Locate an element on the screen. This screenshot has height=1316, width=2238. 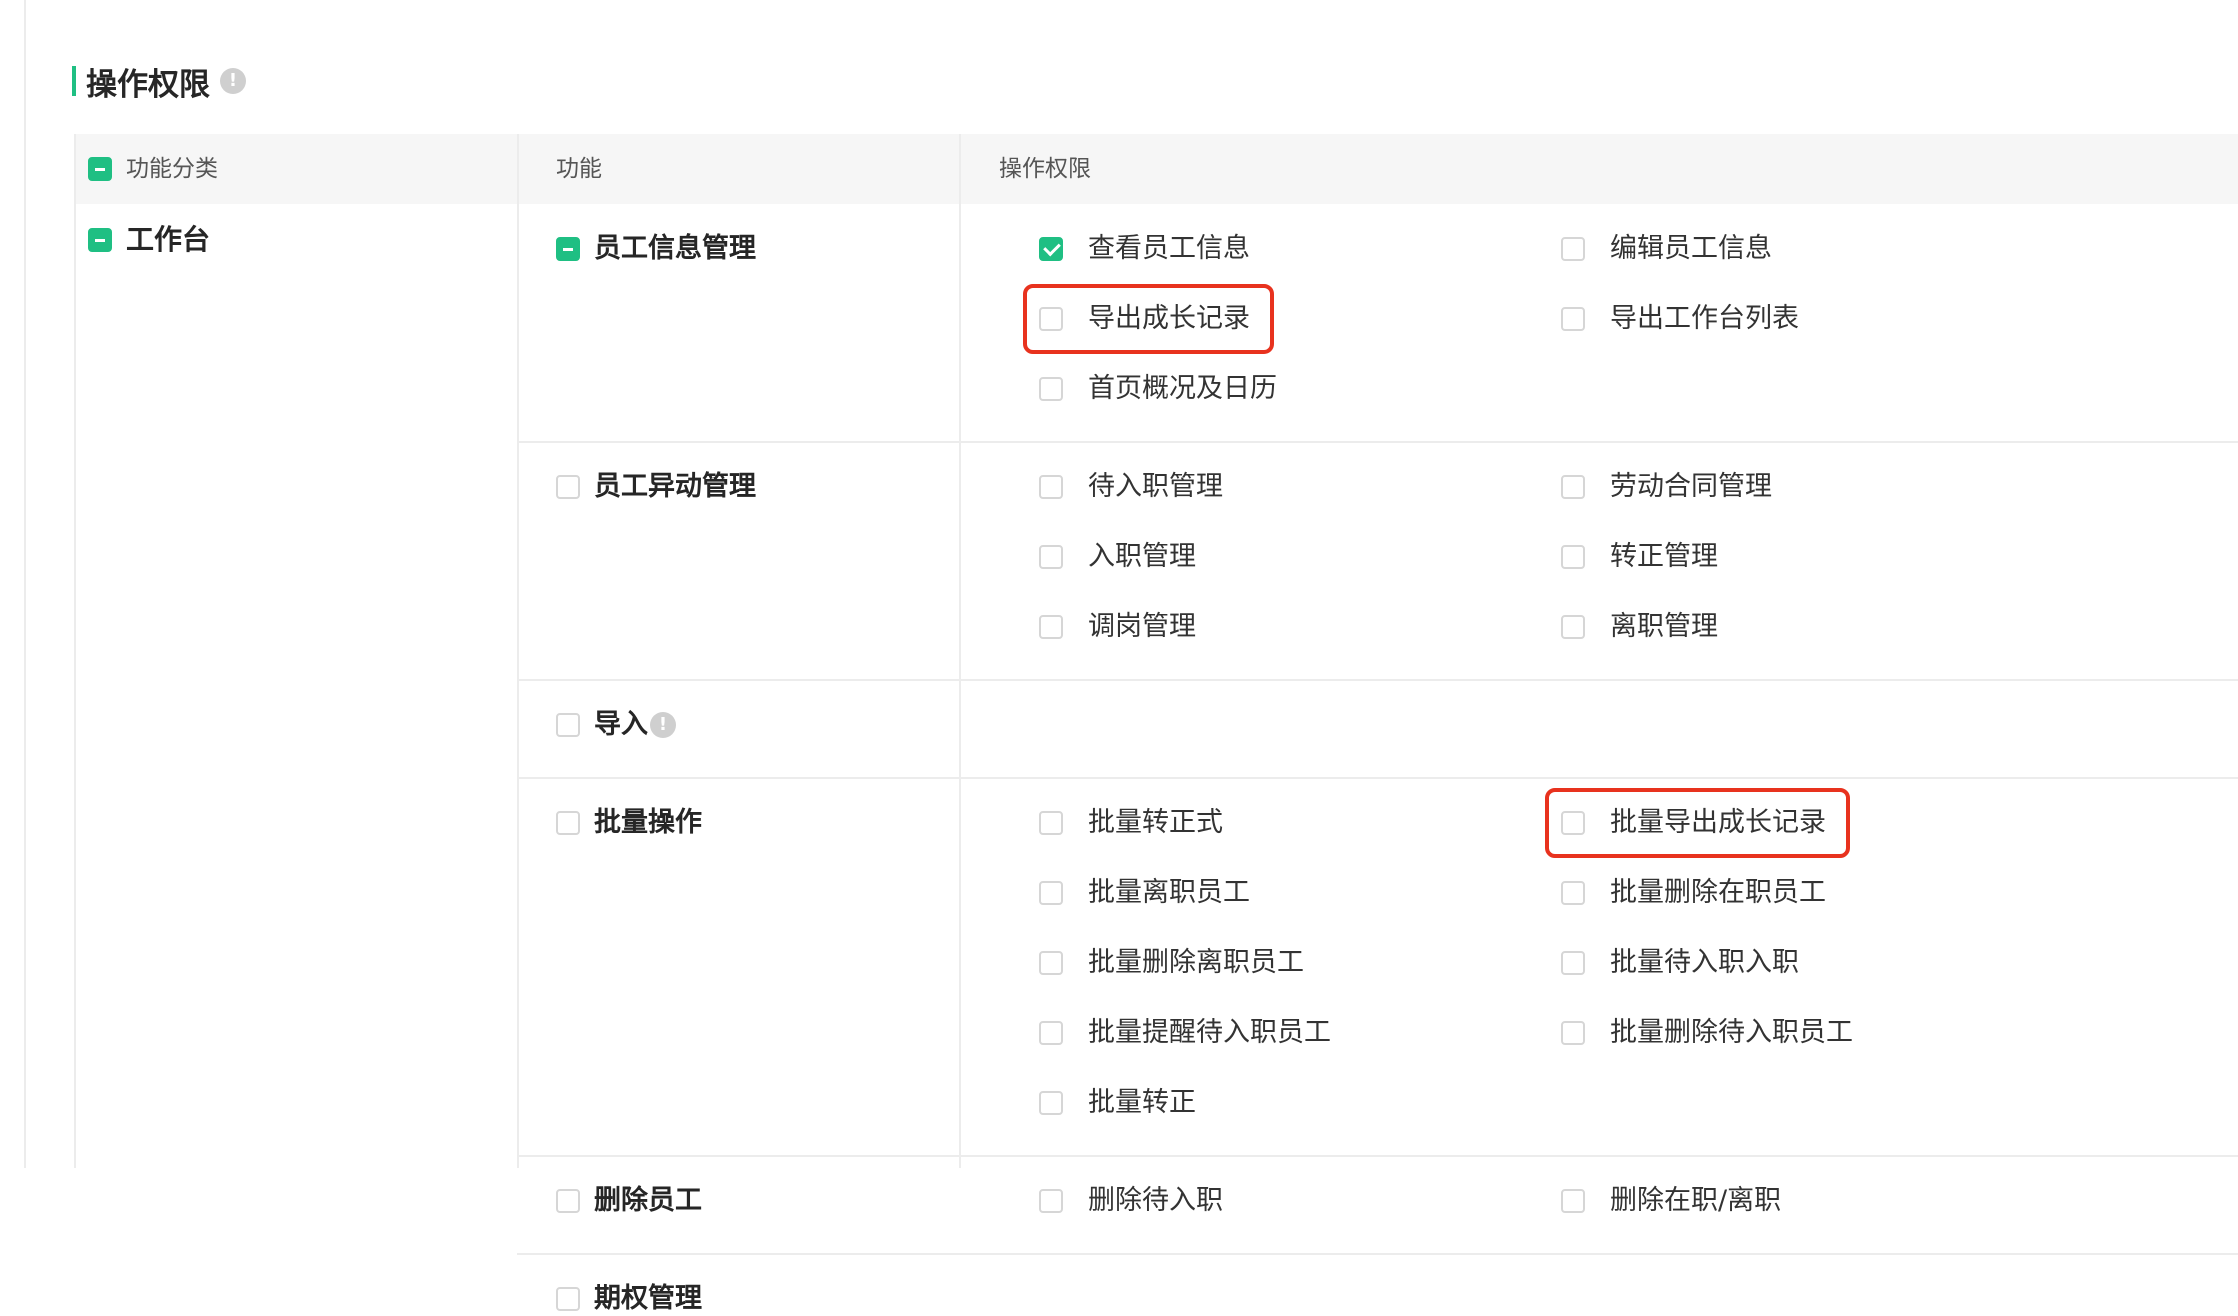
section-title: 操作权限 is located at coordinates (148, 84).